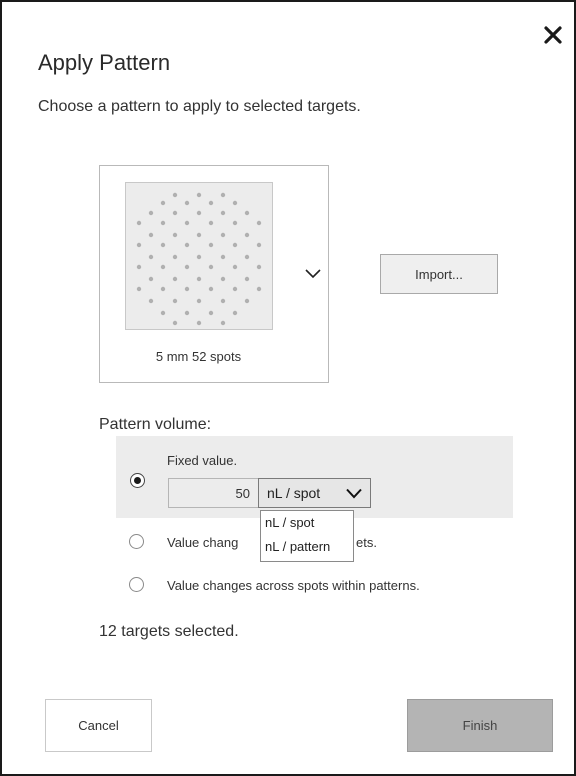  What do you see at coordinates (213, 493) in the screenshot?
I see `fixed-value-input` at bounding box center [213, 493].